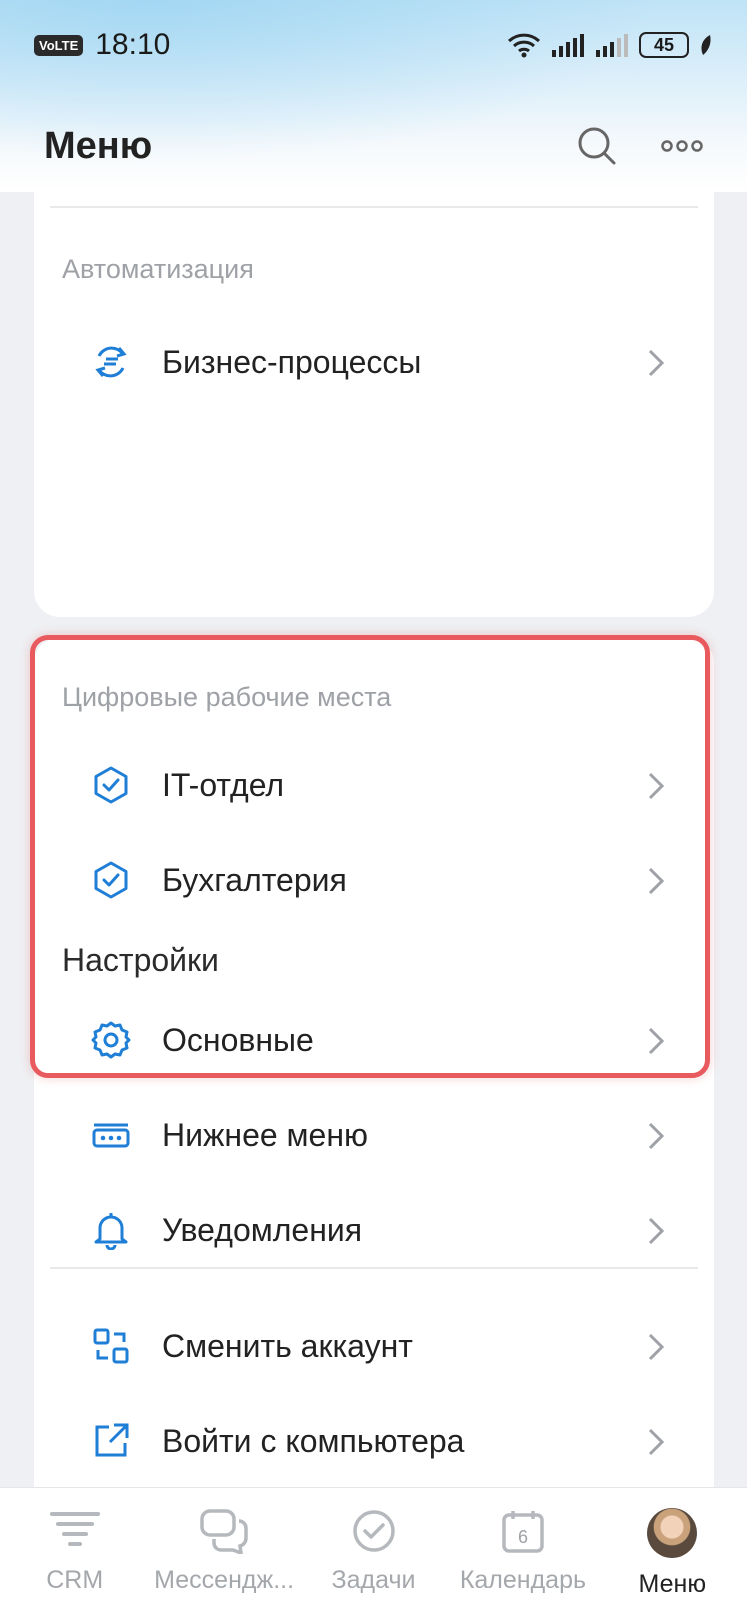 The height and width of the screenshot is (1620, 747). I want to click on nav-label: Задачи, so click(373, 1580).